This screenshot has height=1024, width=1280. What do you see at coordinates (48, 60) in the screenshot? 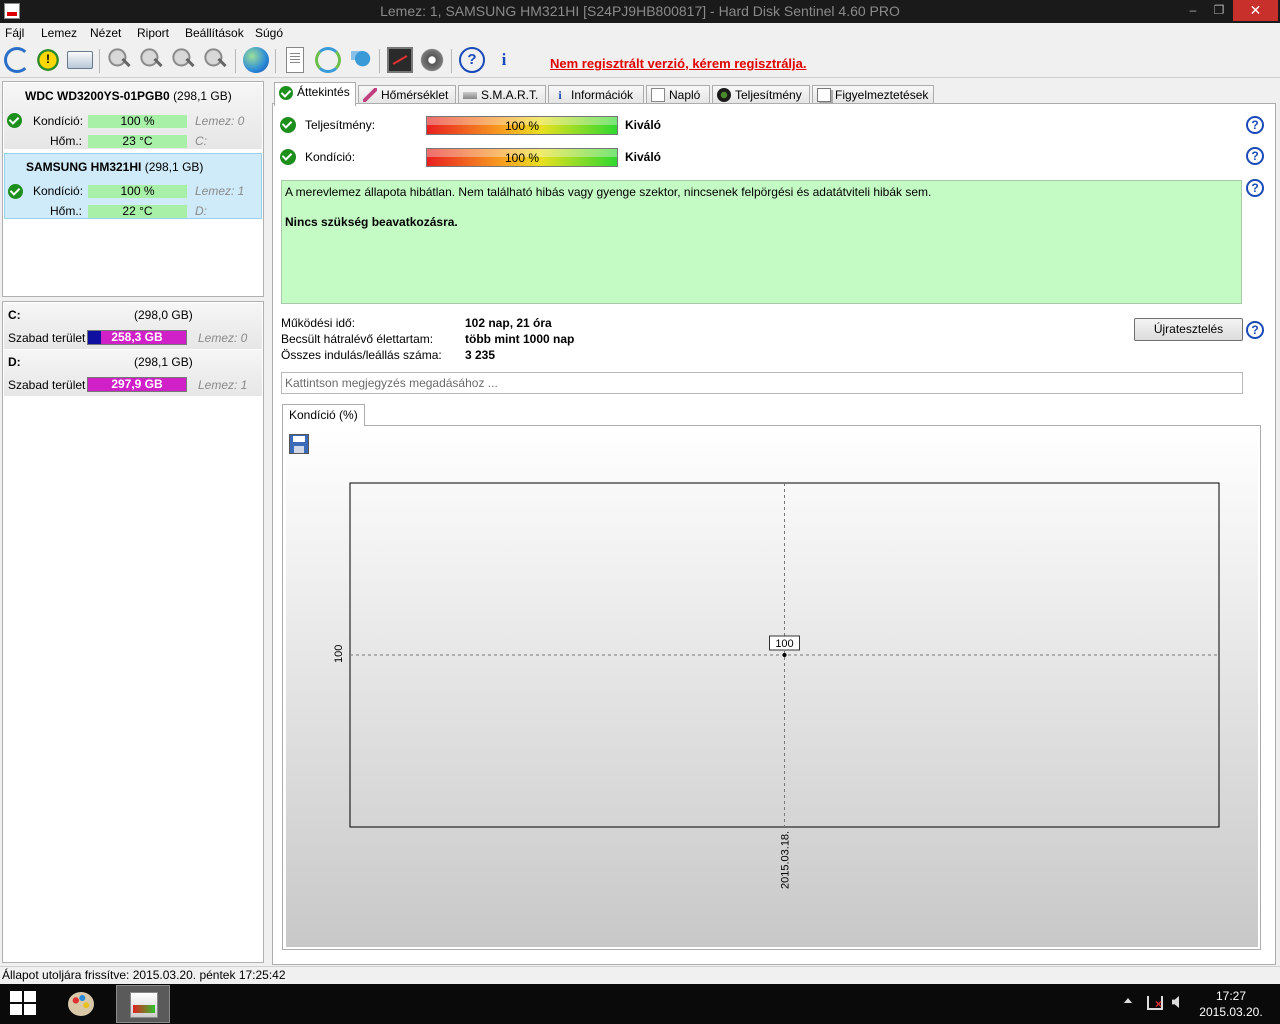
I see `warning-icon` at bounding box center [48, 60].